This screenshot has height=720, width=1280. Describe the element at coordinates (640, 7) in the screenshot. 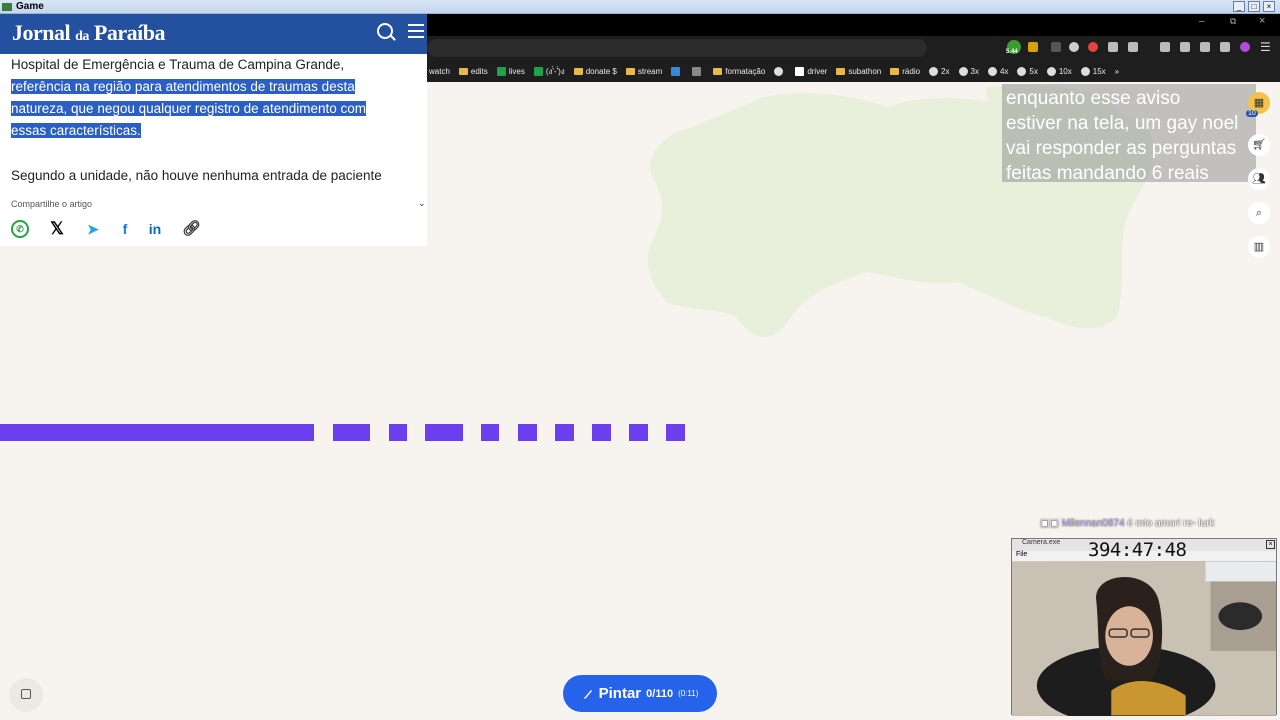

I see `window-titlebar: Game _ □ ×` at that location.